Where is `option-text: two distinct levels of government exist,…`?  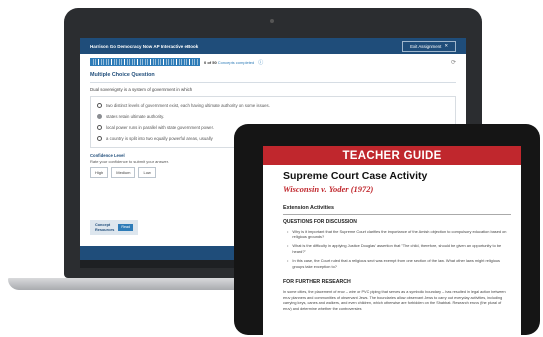
option-text: two distinct levels of government exist,… is located at coordinates (188, 105).